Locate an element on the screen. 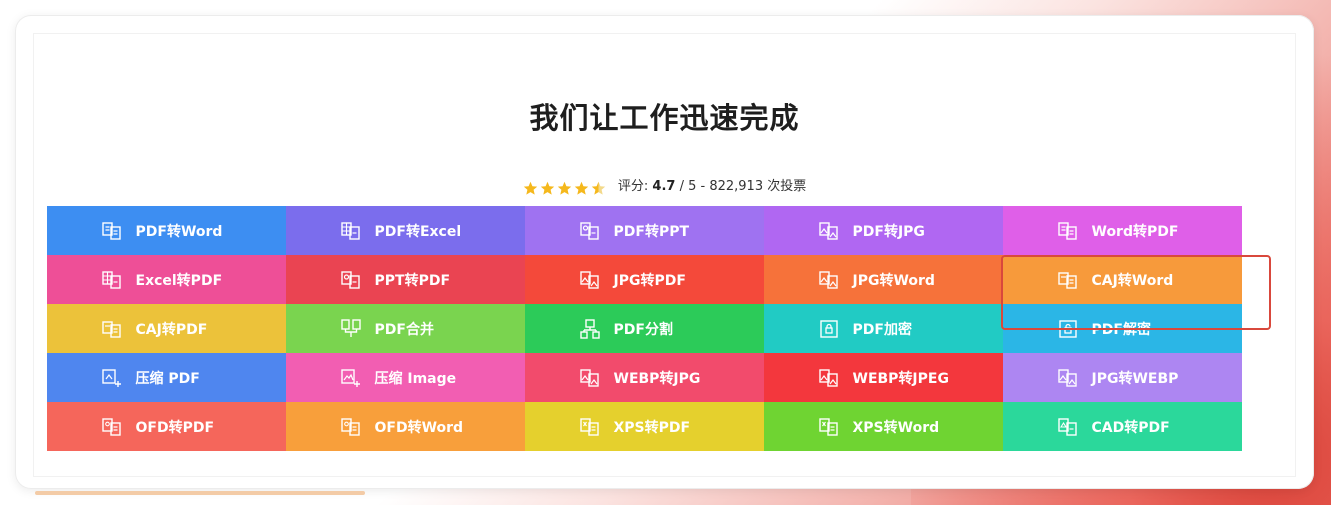 This screenshot has width=1331, height=505. lock-icon is located at coordinates (829, 329).